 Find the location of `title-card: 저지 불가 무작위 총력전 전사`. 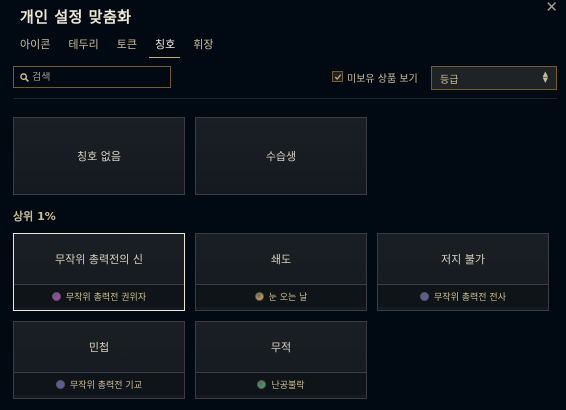

title-card: 저지 불가 무작위 총력전 전사 is located at coordinates (463, 272).